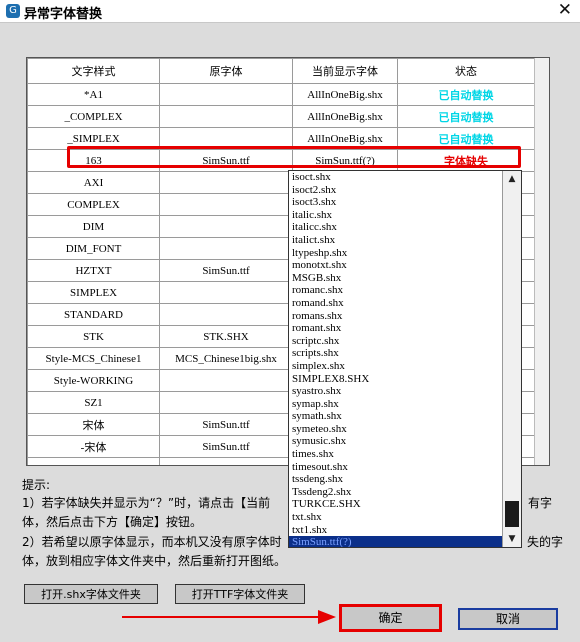  Describe the element at coordinates (405, 215) in the screenshot. I see `dropdown-option: italic.shx` at that location.